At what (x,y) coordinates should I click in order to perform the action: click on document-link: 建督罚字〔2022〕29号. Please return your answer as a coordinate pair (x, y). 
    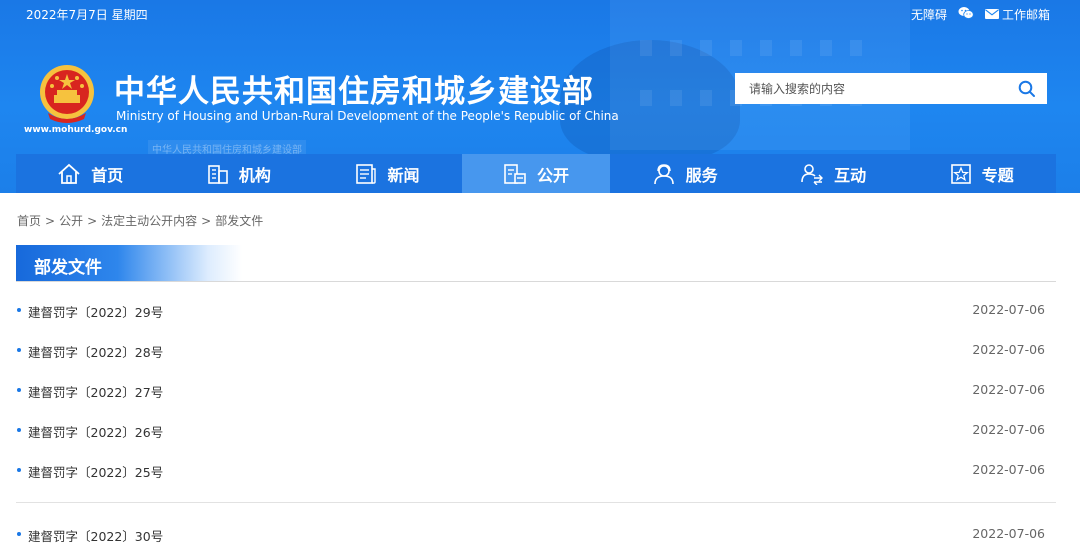
    Looking at the image, I should click on (95, 311).